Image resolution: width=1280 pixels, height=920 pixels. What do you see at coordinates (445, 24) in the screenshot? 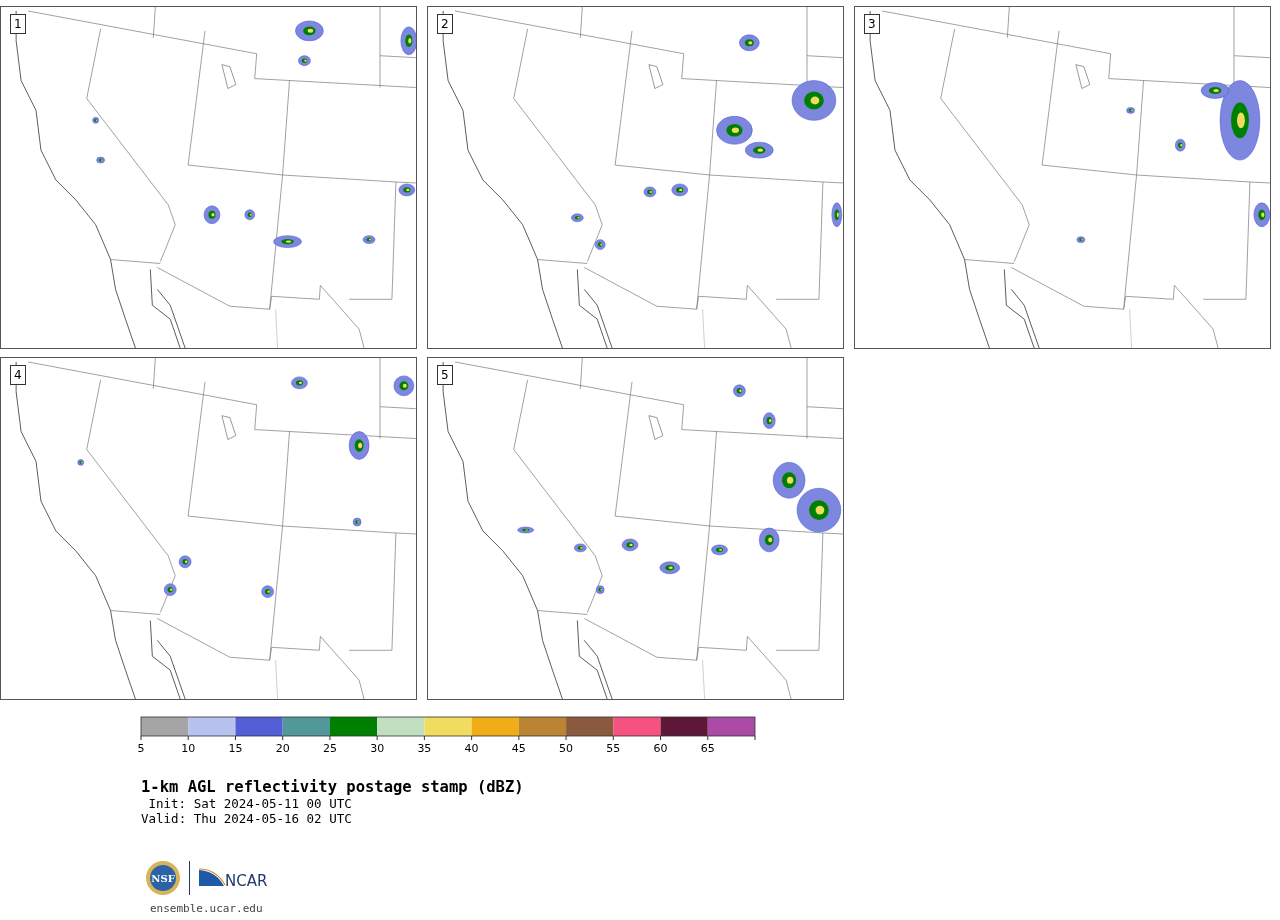
I see `panel-number: 2` at bounding box center [445, 24].